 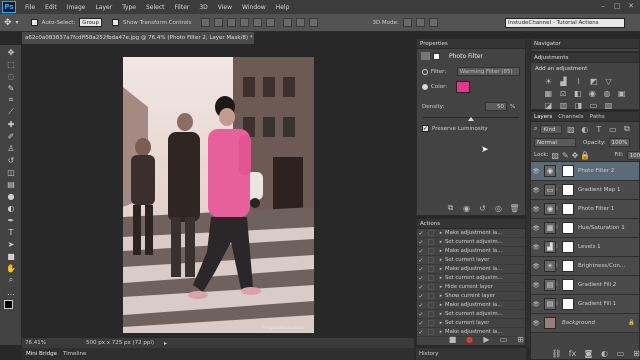 I want to click on distribute-icon, so click(x=288, y=22).